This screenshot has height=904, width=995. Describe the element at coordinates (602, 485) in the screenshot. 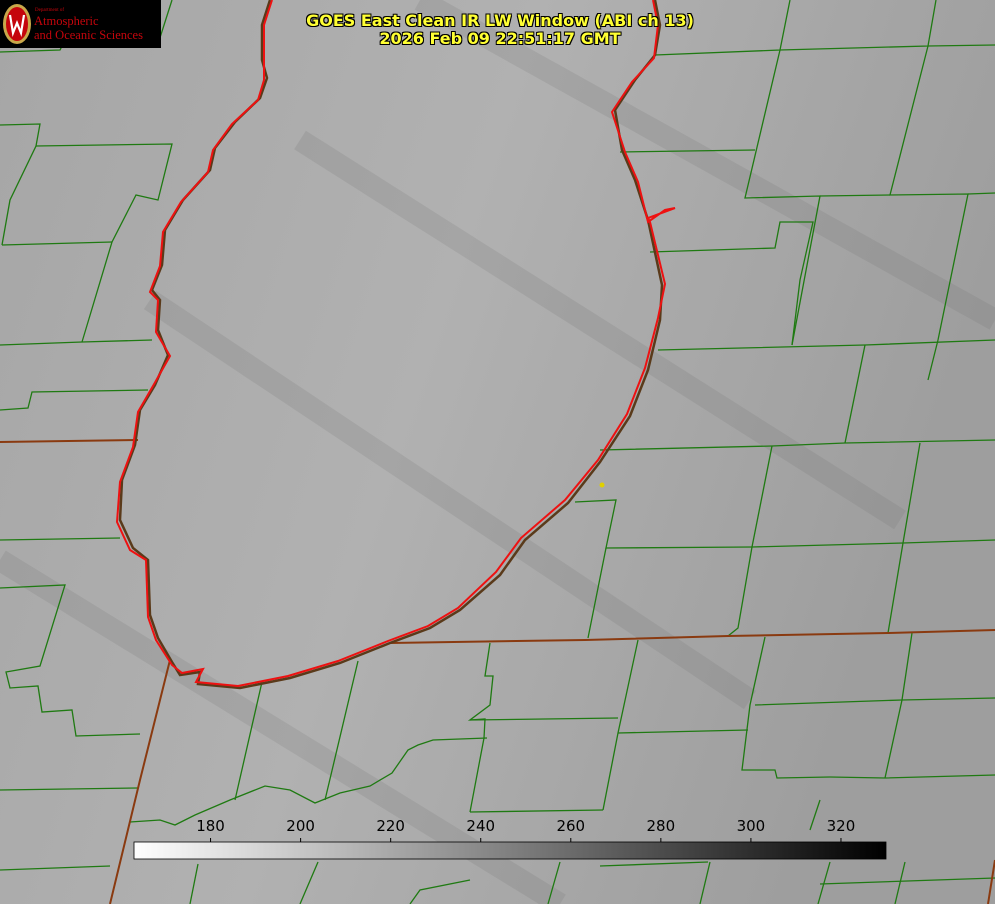

I see `station-marker` at that location.